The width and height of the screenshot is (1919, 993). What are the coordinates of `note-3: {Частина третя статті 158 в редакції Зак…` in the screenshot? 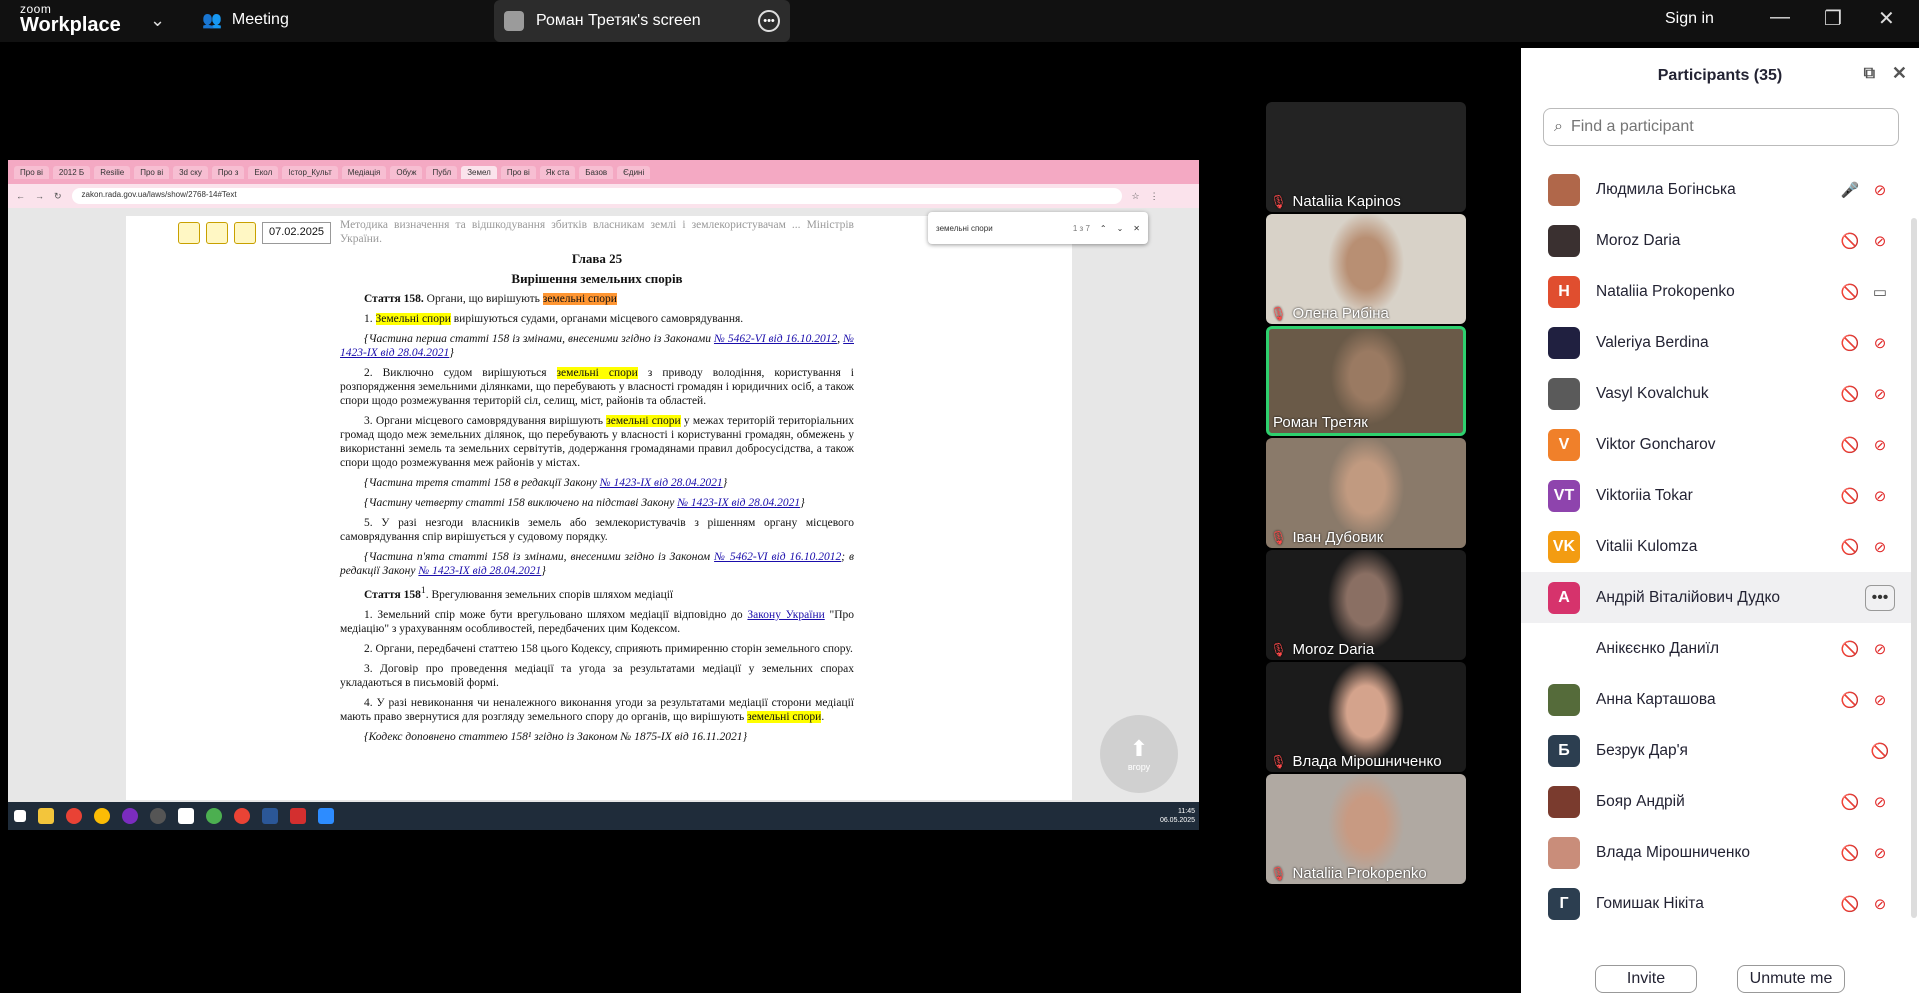 It's located at (546, 483).